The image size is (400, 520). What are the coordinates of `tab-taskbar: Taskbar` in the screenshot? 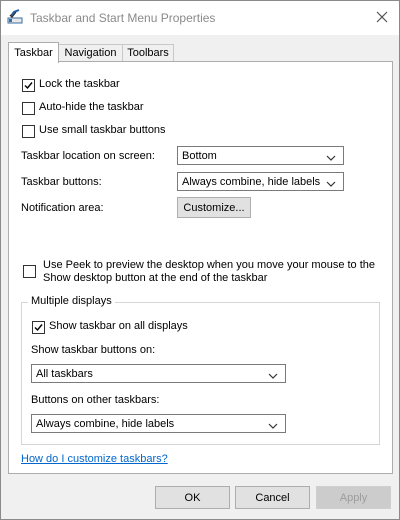 It's located at (33, 52).